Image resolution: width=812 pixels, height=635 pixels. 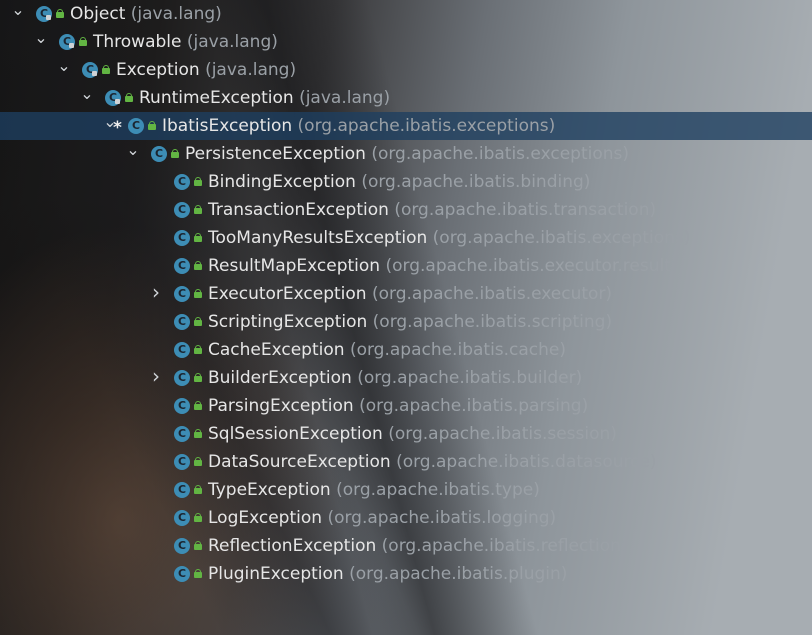 I want to click on package-name: (java.lang), so click(x=176, y=14).